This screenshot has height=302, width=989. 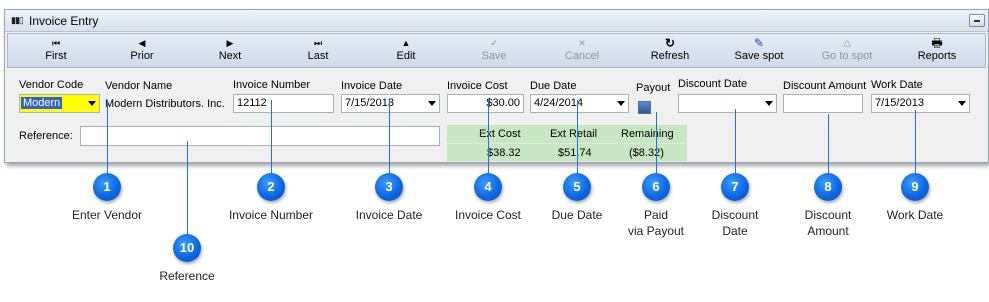 I want to click on invoice-cost-input: $30.00, so click(x=485, y=103).